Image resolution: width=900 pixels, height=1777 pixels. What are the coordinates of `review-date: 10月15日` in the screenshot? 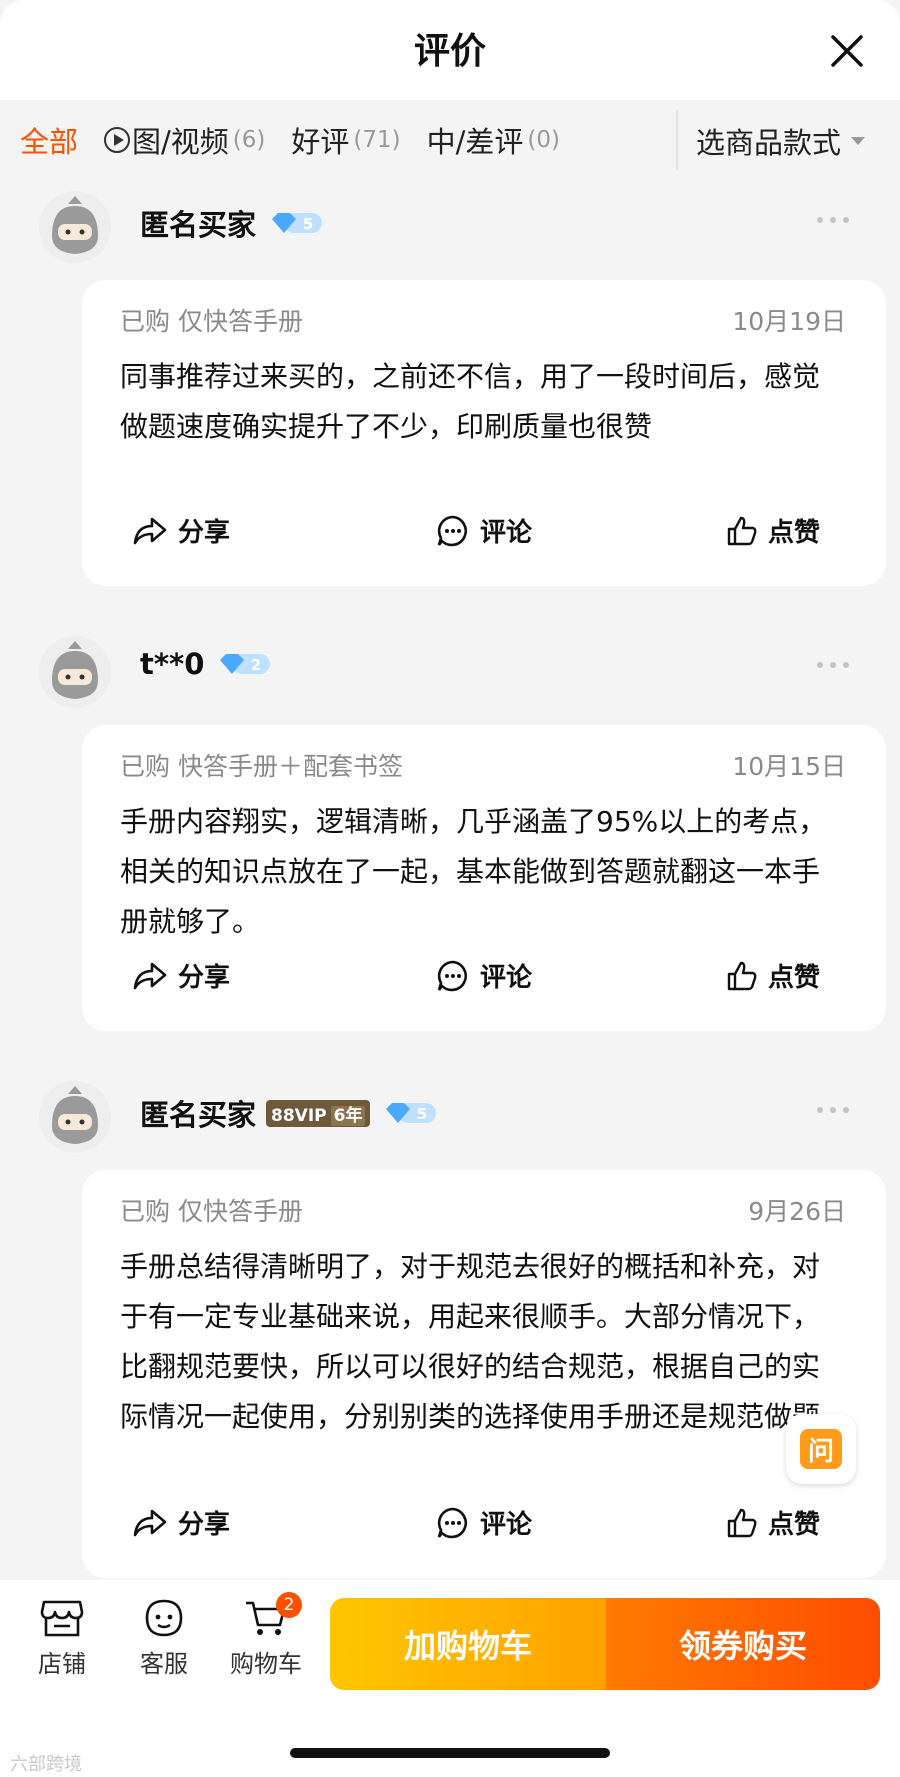 It's located at (789, 766).